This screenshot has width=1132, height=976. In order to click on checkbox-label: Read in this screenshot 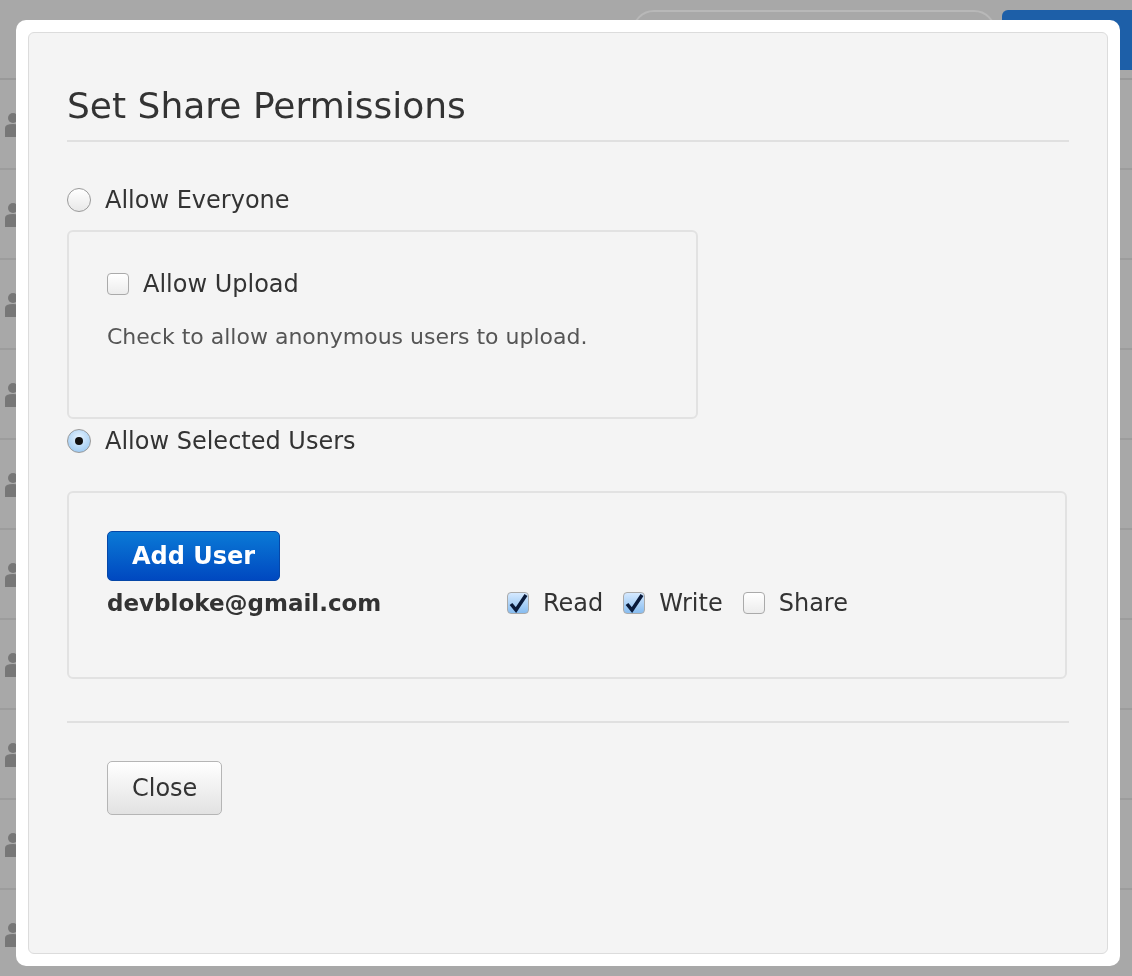, I will do `click(573, 603)`.